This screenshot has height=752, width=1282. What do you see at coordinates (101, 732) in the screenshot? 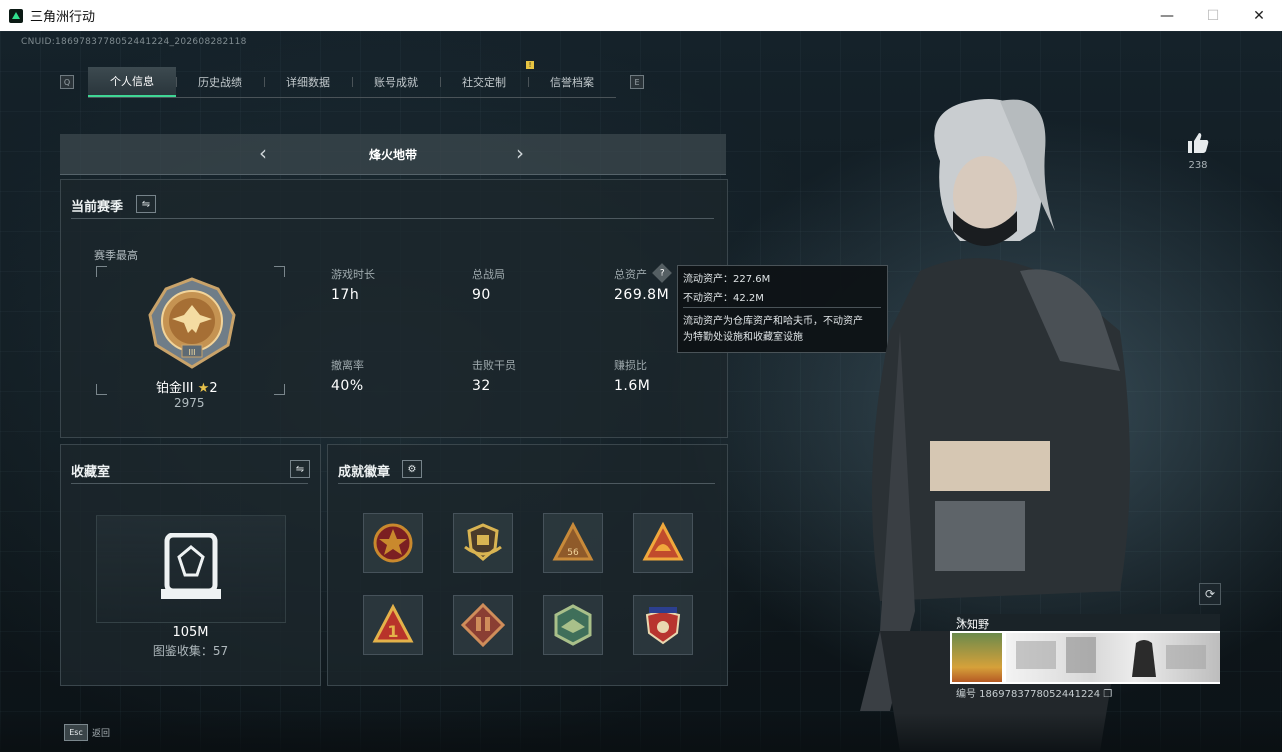
I see `back-label: 返回` at bounding box center [101, 732].